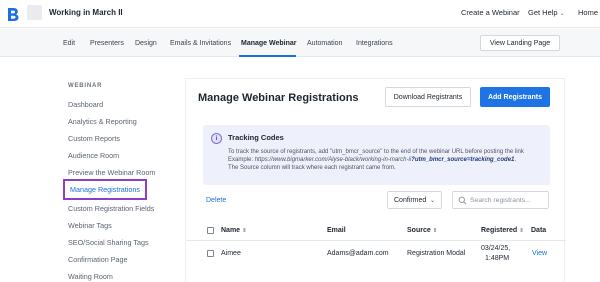  I want to click on download-registrants-button: Download Registrants, so click(428, 97).